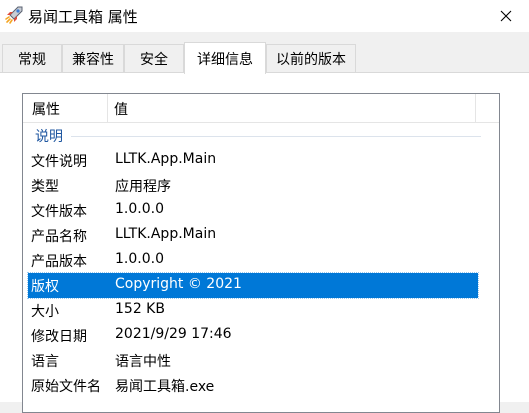 This screenshot has height=413, width=529. What do you see at coordinates (154, 58) in the screenshot?
I see `tab-security: 安全` at bounding box center [154, 58].